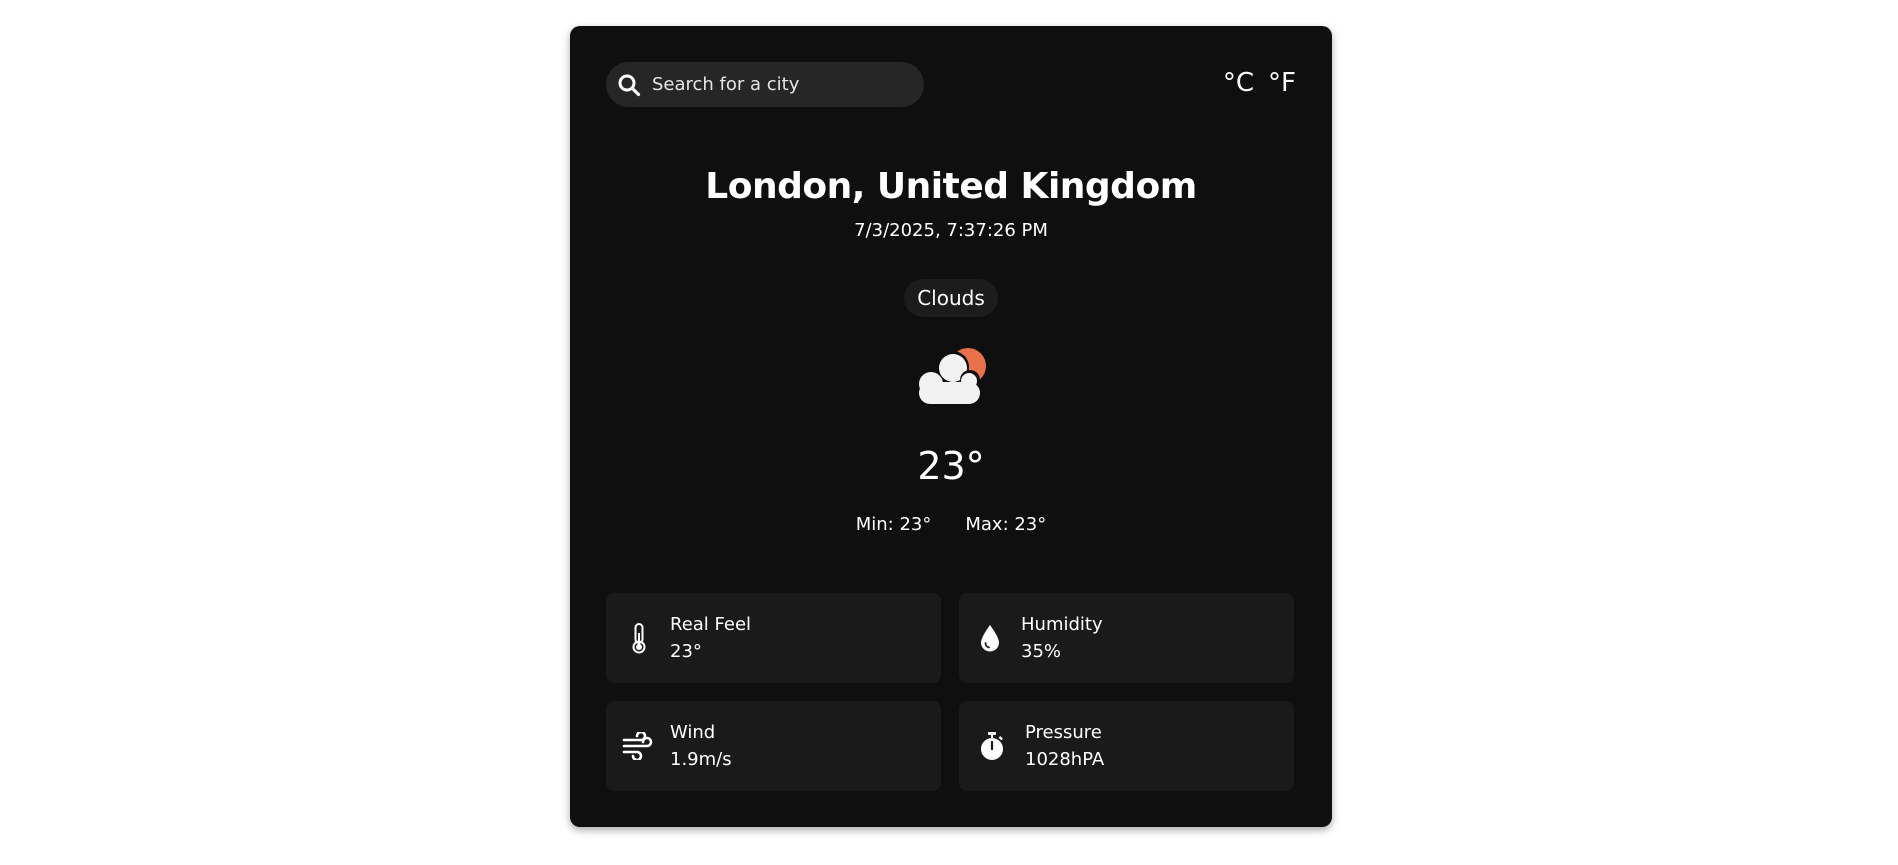  Describe the element at coordinates (701, 759) in the screenshot. I see `wind-value: 1.9m/s` at that location.